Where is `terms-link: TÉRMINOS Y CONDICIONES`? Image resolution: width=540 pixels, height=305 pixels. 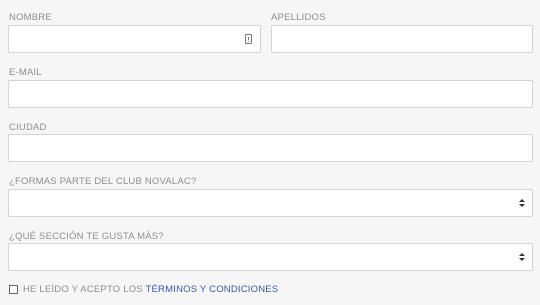
terms-link: TÉRMINOS Y CONDICIONES is located at coordinates (212, 289).